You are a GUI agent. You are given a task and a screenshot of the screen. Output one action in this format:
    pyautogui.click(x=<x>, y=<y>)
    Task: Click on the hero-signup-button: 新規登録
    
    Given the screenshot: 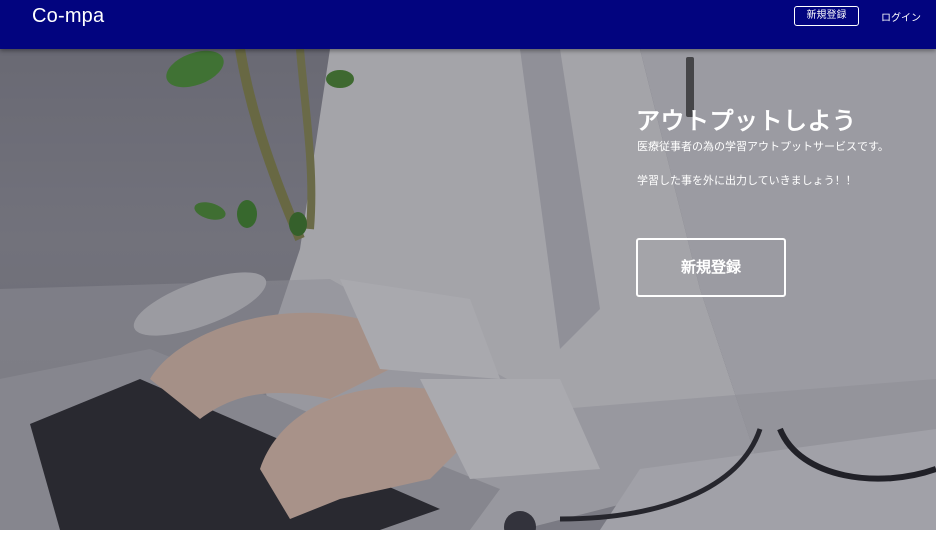 What is the action you would take?
    pyautogui.click(x=711, y=267)
    